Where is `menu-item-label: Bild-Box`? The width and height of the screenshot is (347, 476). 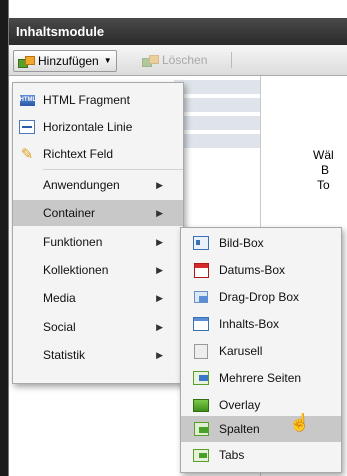 menu-item-label: Bild-Box is located at coordinates (241, 243).